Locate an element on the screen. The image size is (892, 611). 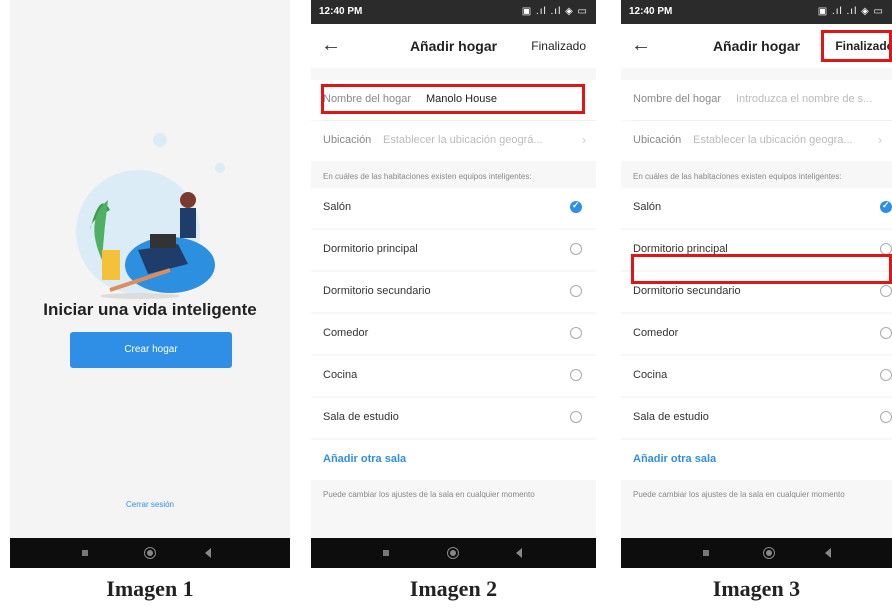
highlight-done-button is located at coordinates (856, 46).